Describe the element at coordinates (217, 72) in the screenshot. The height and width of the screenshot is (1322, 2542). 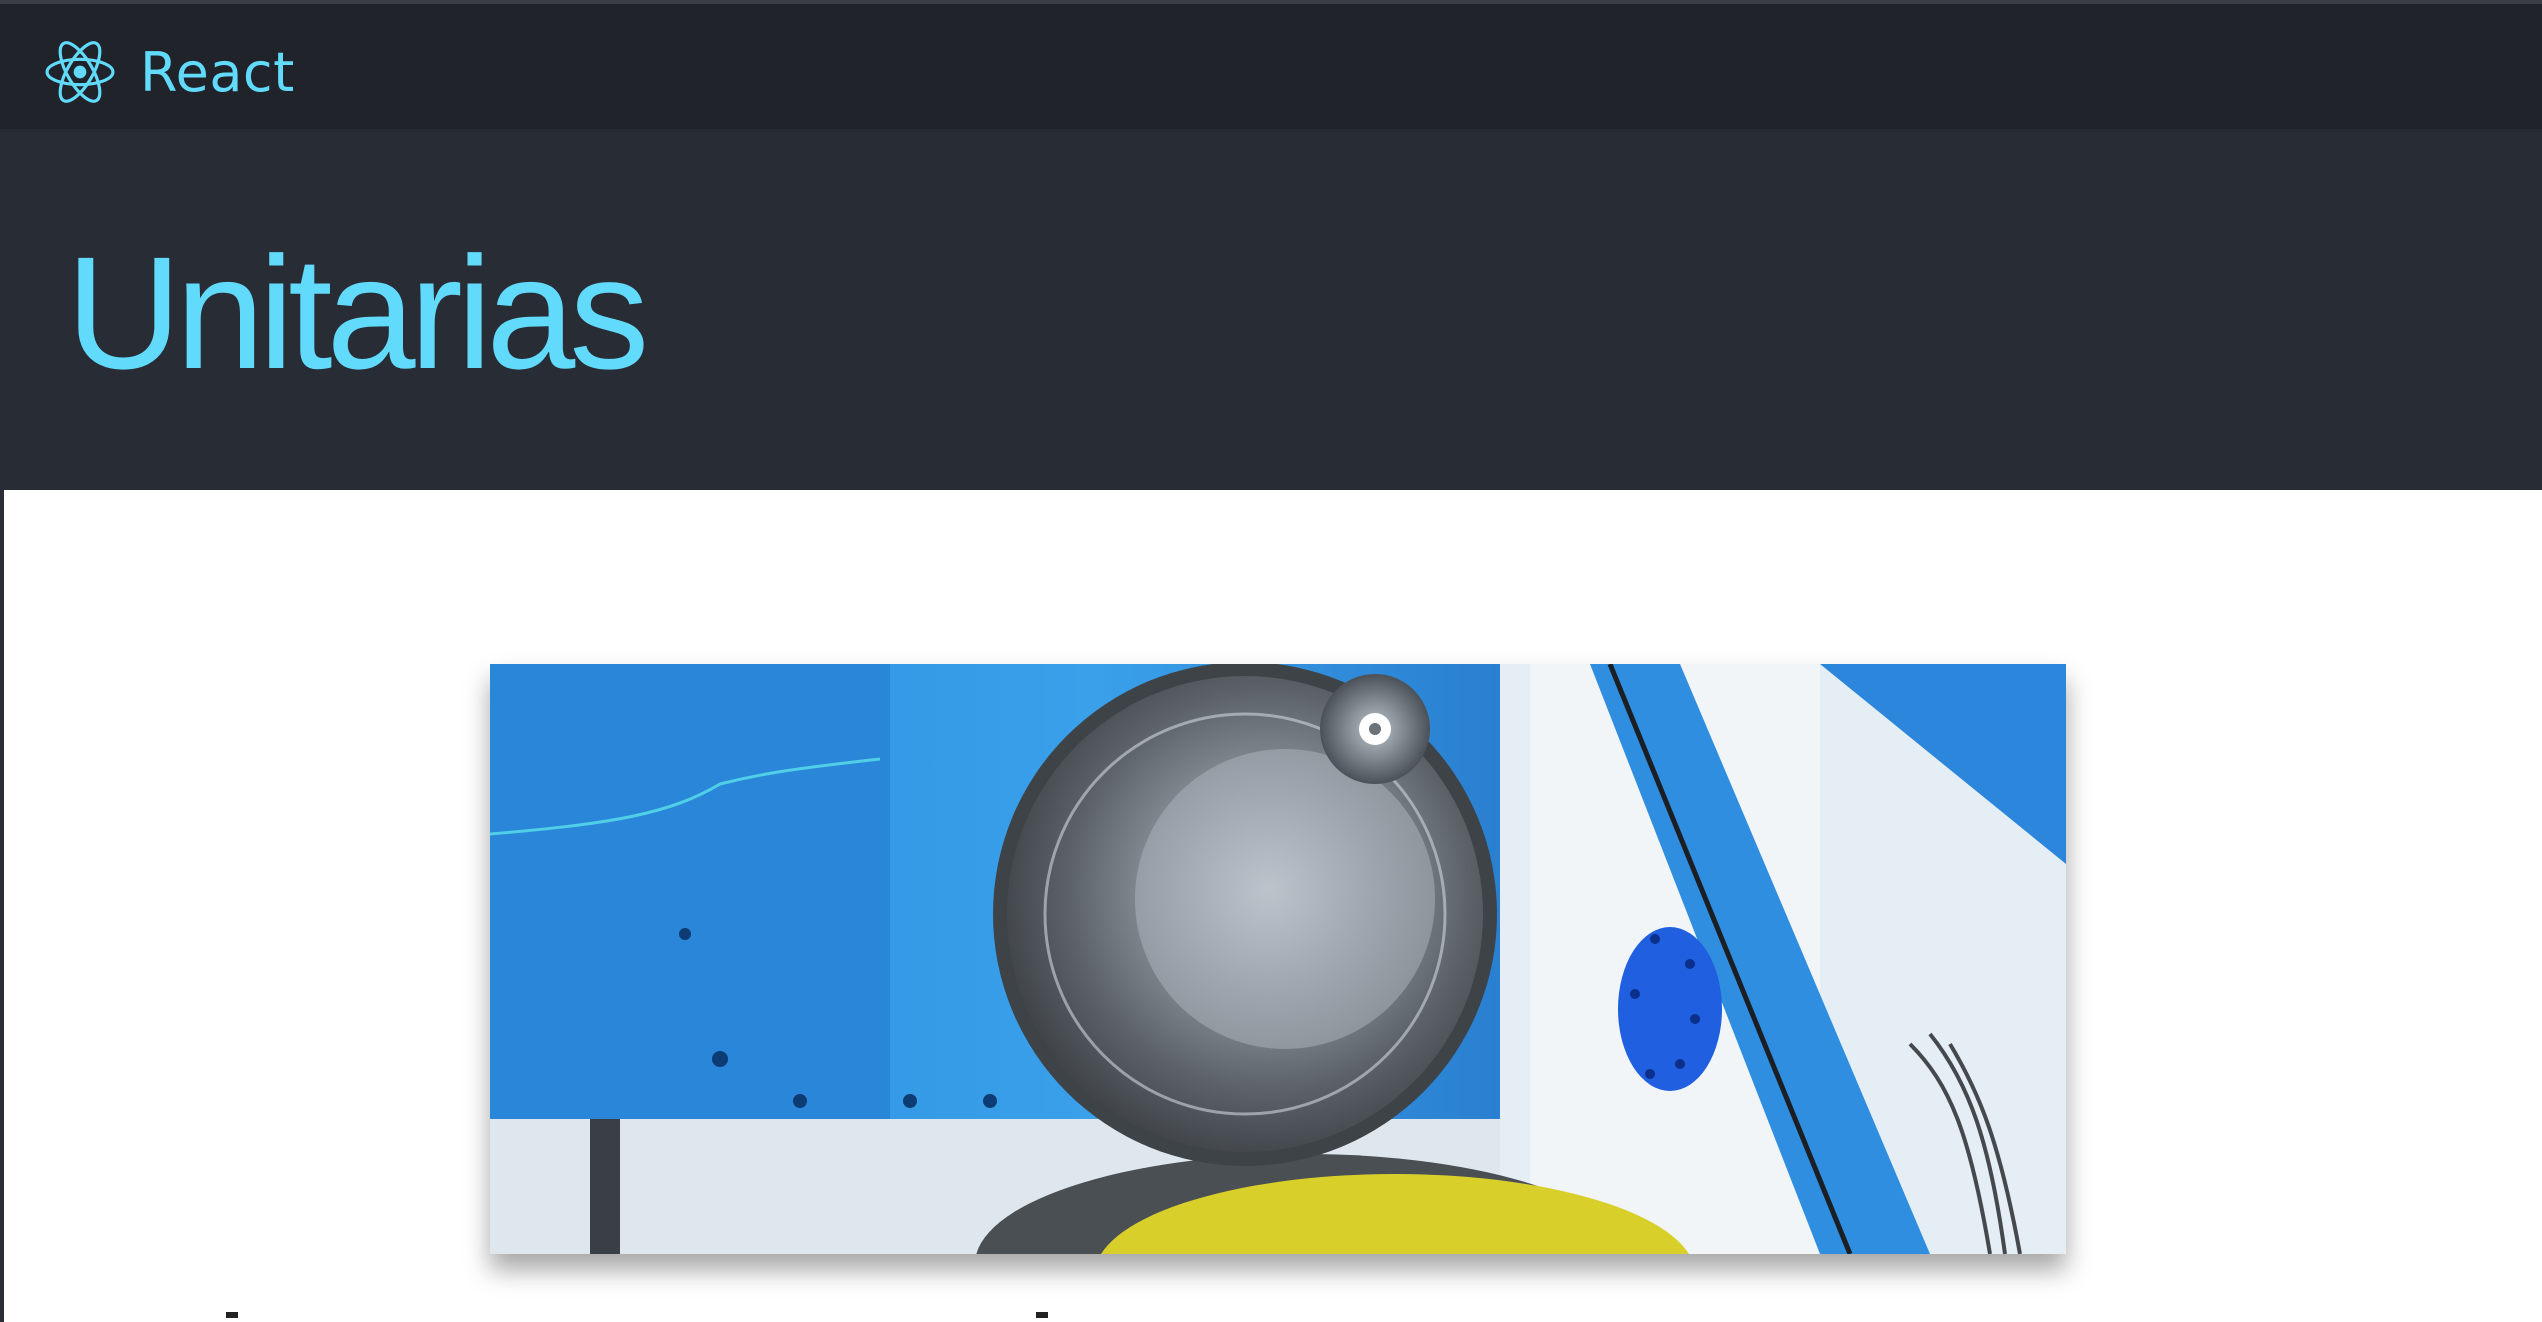
I see `brand-label: React` at that location.